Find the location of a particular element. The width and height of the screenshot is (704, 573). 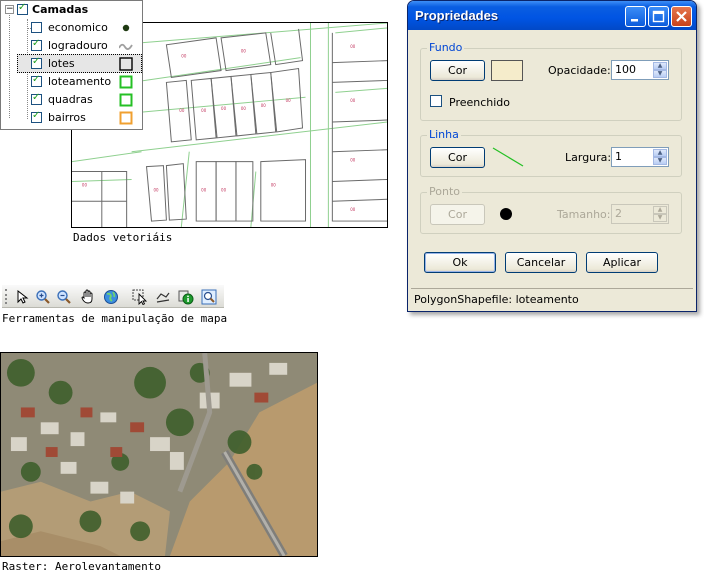

measure-icon is located at coordinates (162, 296).